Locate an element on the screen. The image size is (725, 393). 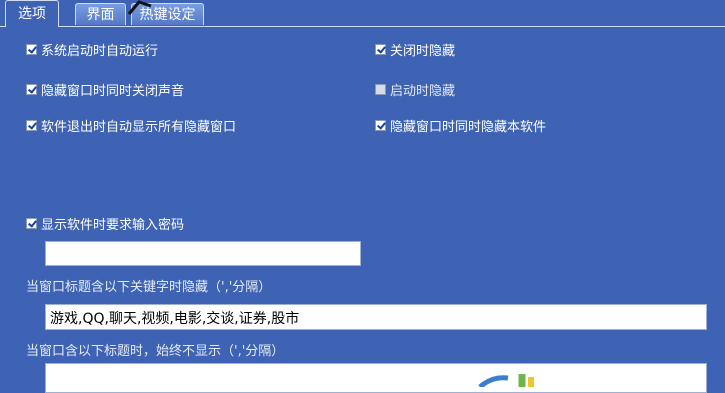
option-autostart-label: 系统启动时自动运行 is located at coordinates (100, 51).